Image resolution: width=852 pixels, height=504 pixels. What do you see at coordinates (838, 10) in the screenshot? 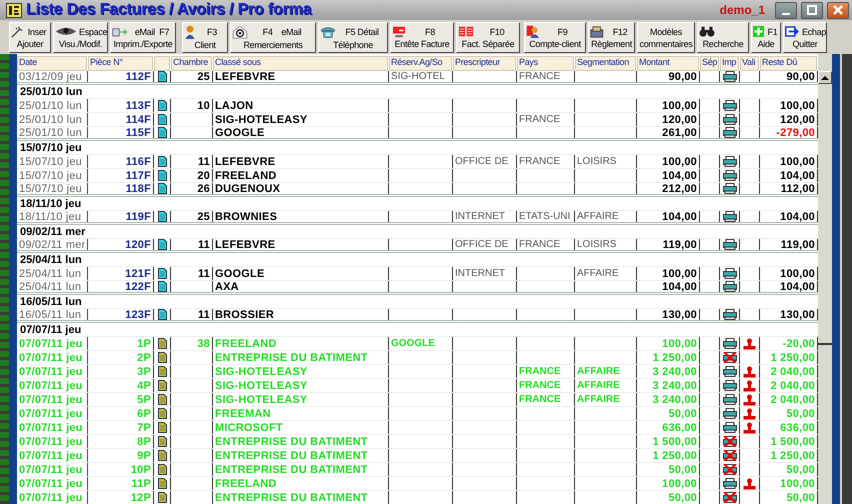
I see `close-button` at bounding box center [838, 10].